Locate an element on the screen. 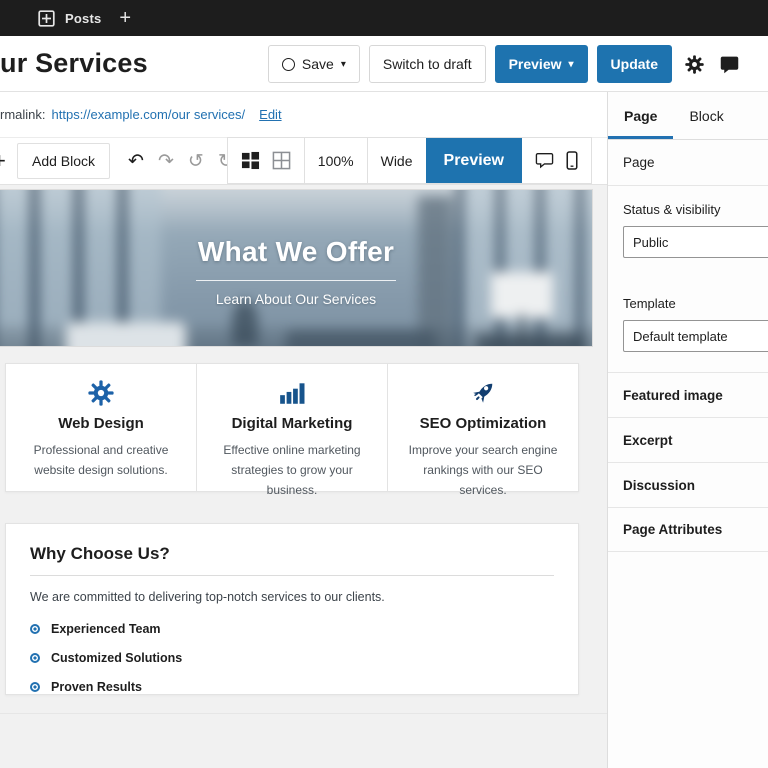 The width and height of the screenshot is (768, 768). page-panel-header: Page is located at coordinates (688, 163).